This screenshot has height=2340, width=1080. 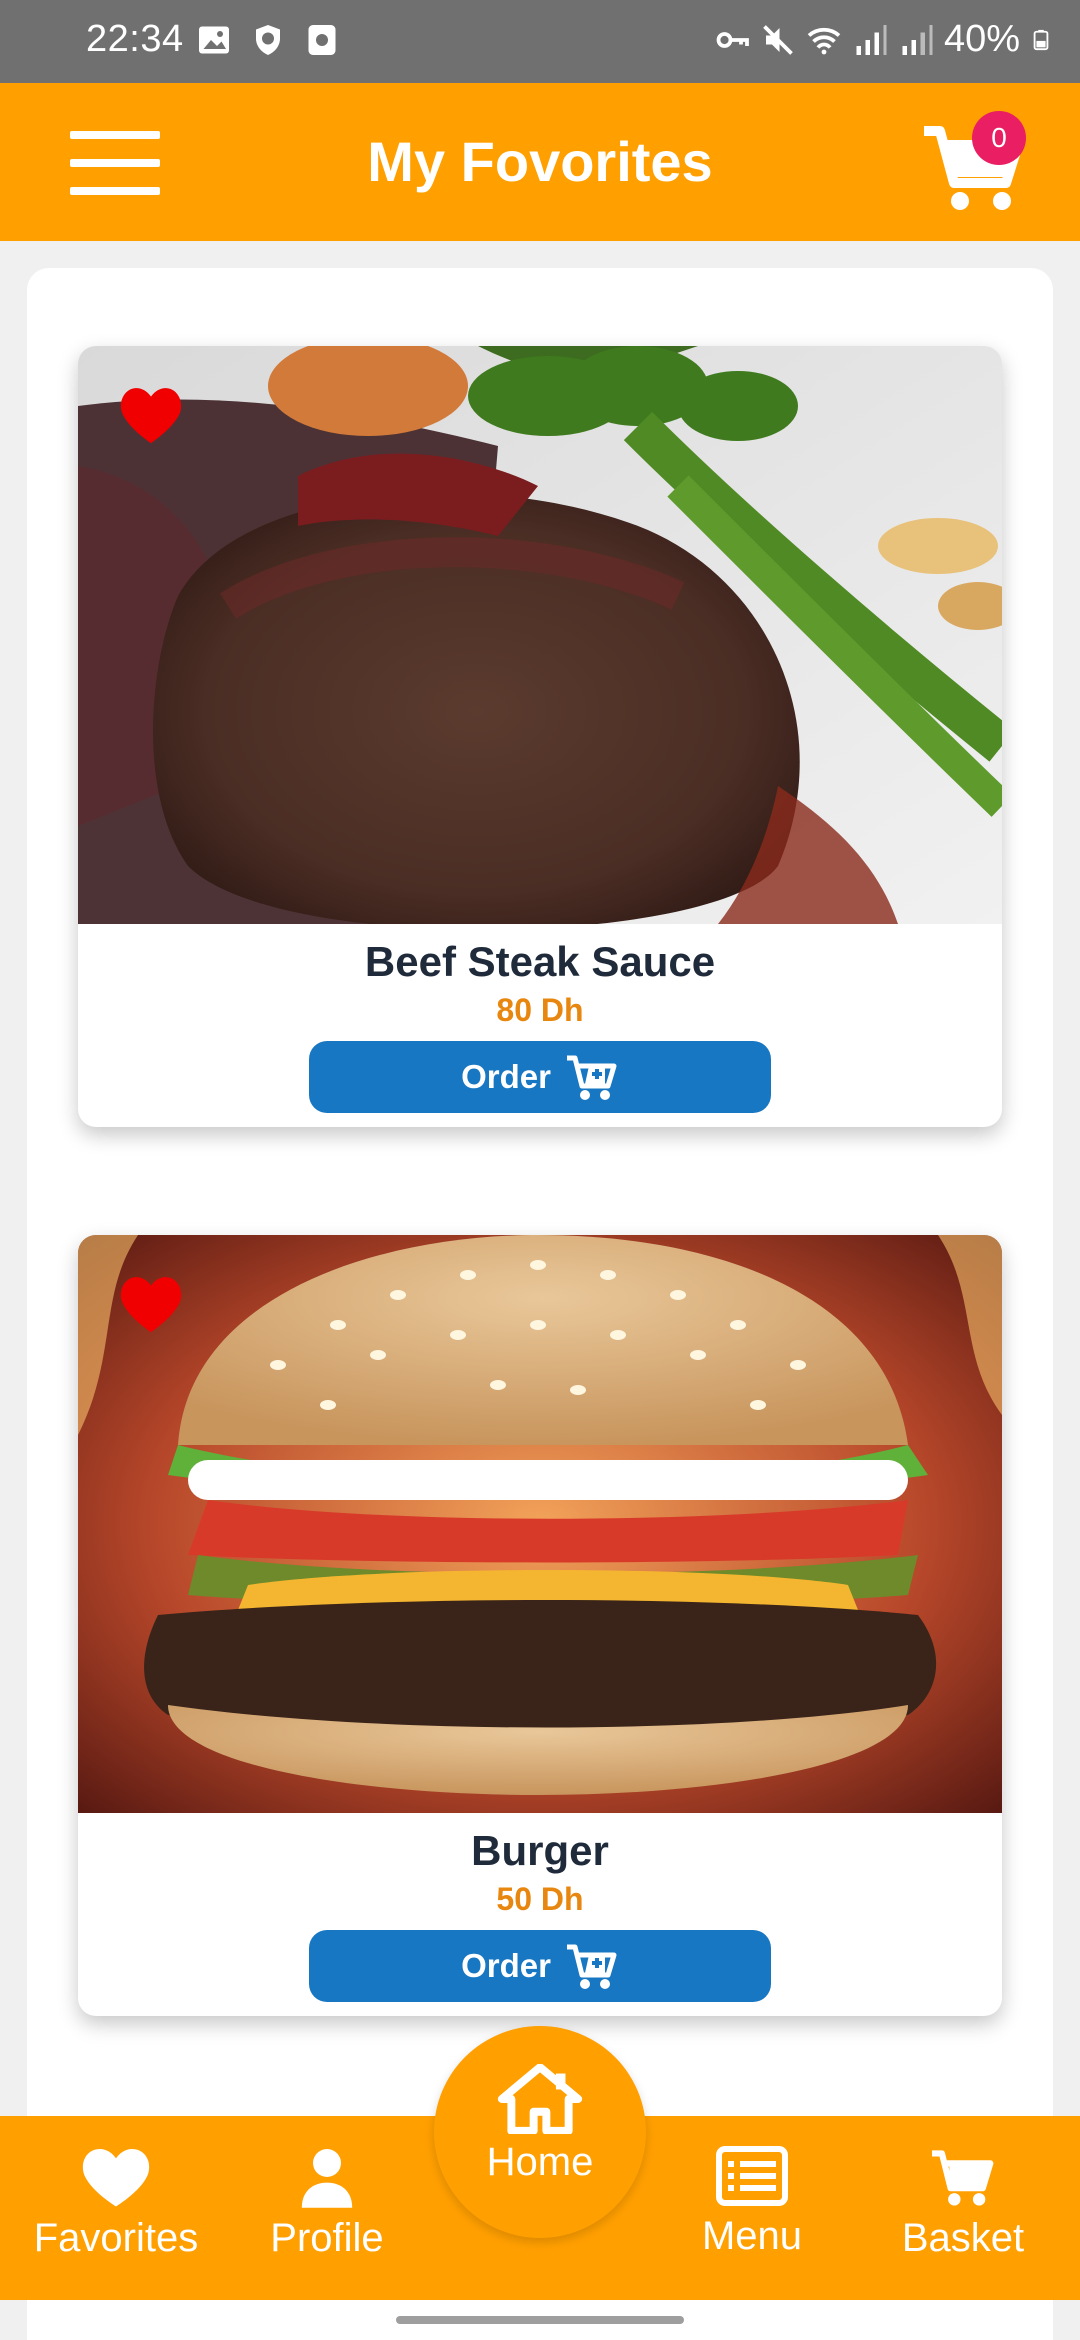 I want to click on user-icon, so click(x=327, y=2178).